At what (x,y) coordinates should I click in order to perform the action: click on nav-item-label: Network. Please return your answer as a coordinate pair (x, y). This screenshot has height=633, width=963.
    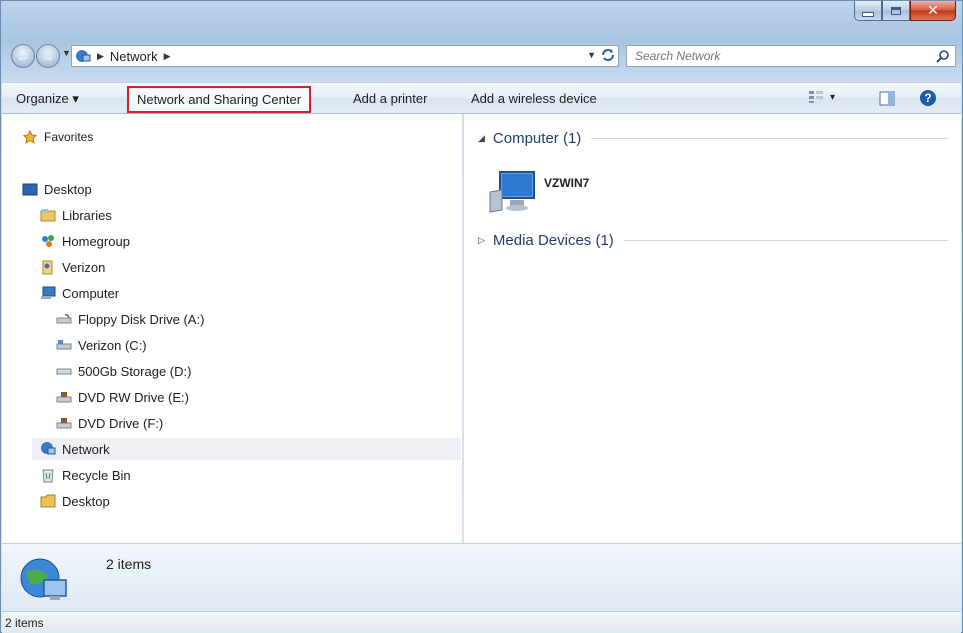
    Looking at the image, I should click on (86, 449).